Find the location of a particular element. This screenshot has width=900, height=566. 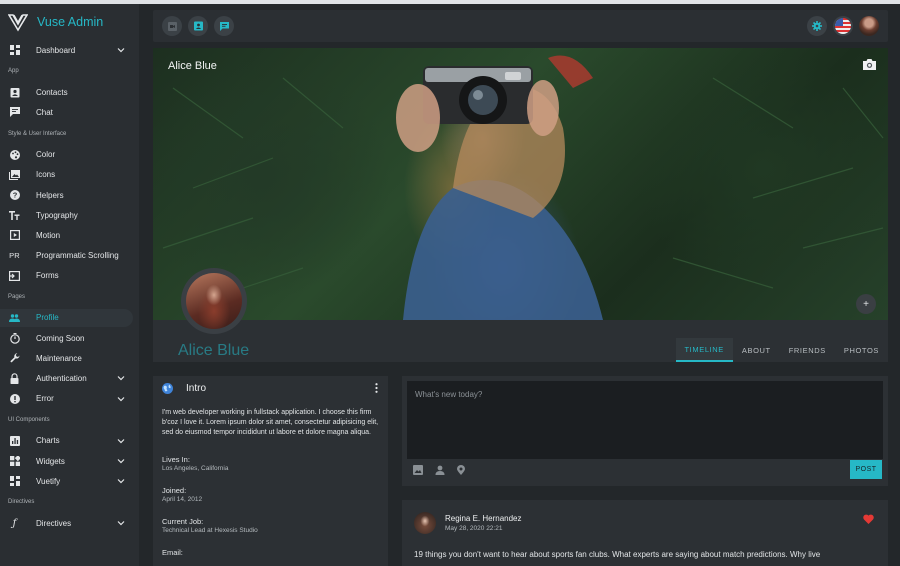

sidebar-item-charts: Charts is located at coordinates (69, 441).